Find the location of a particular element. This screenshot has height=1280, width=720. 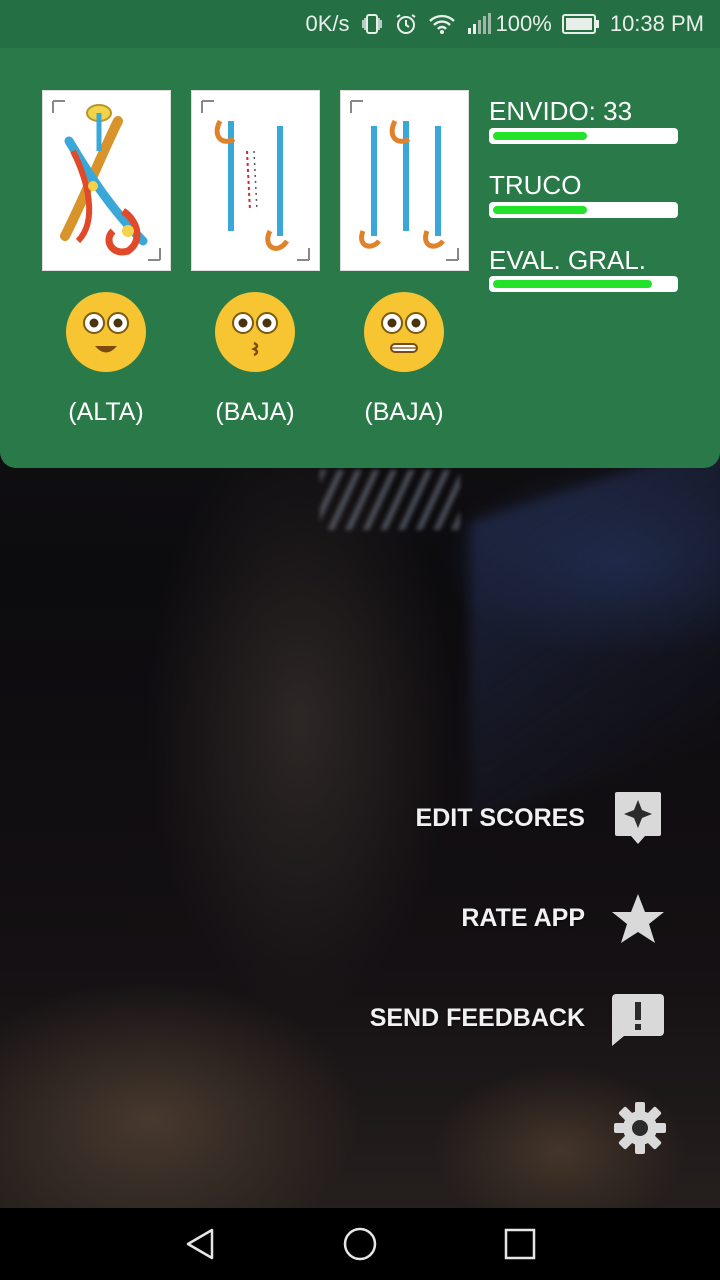

signal-icon is located at coordinates (479, 24).